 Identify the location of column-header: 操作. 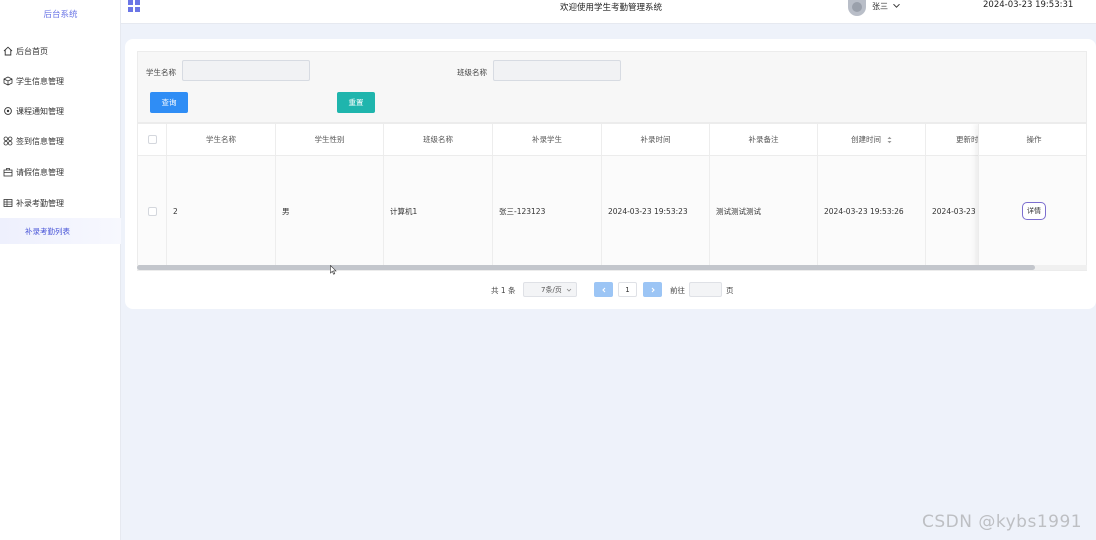
(1032, 140).